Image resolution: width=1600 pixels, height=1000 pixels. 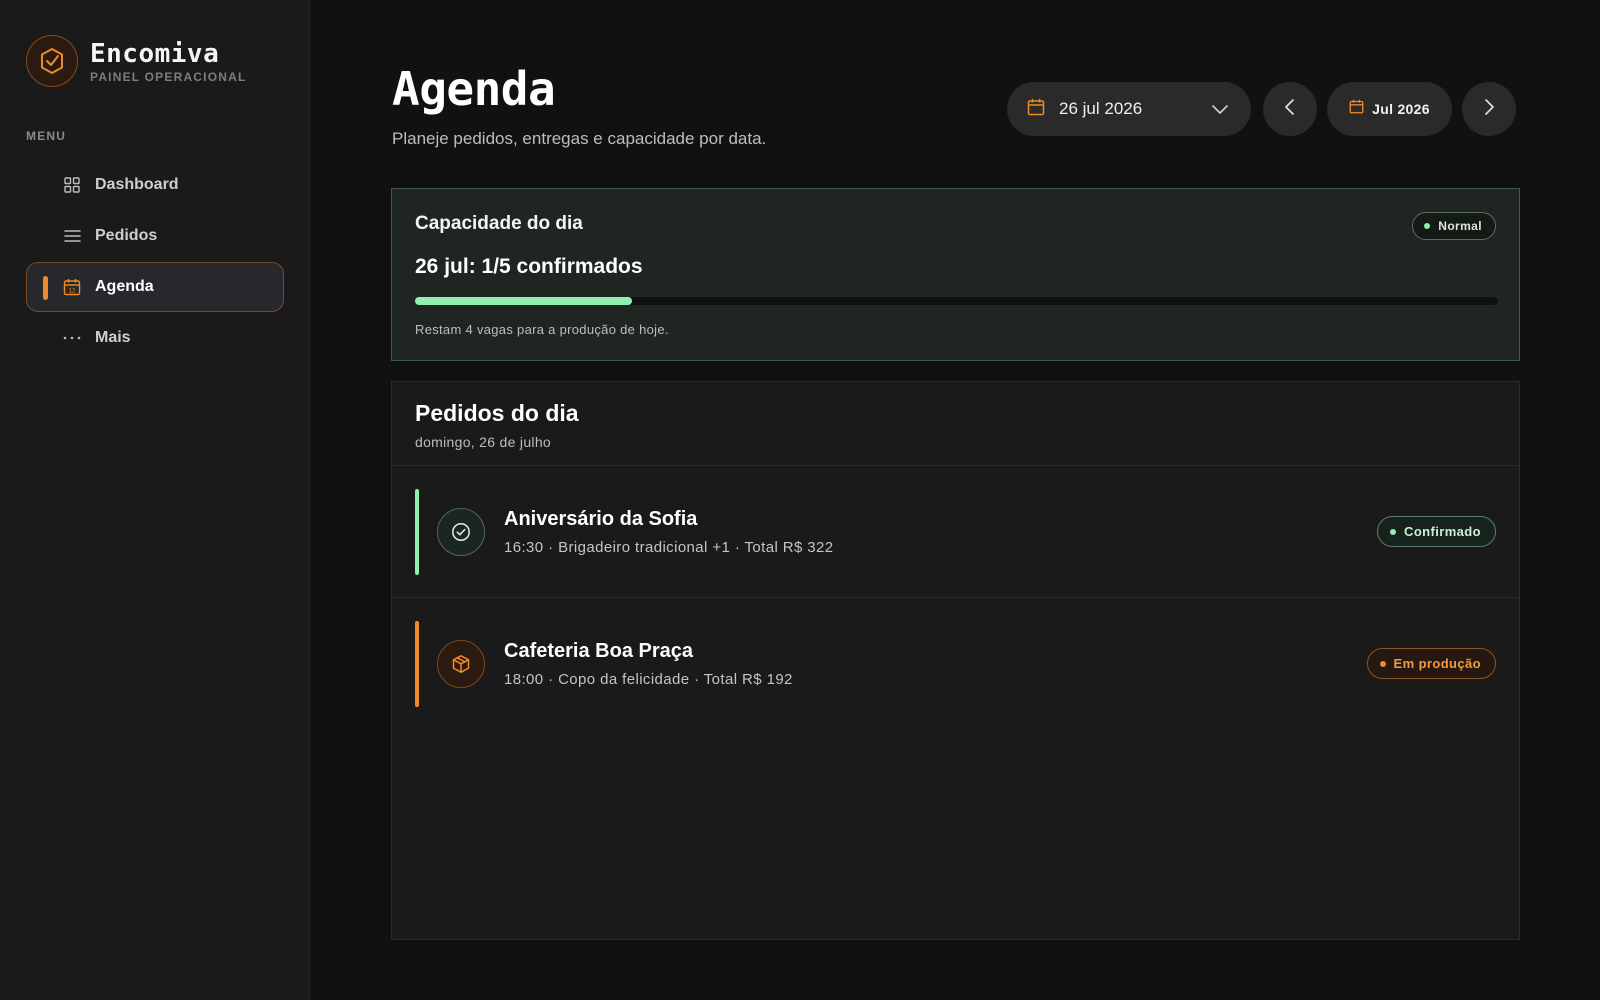 I want to click on brand-text: Encomiva PAINEL OPERACIONAL, so click(x=168, y=61).